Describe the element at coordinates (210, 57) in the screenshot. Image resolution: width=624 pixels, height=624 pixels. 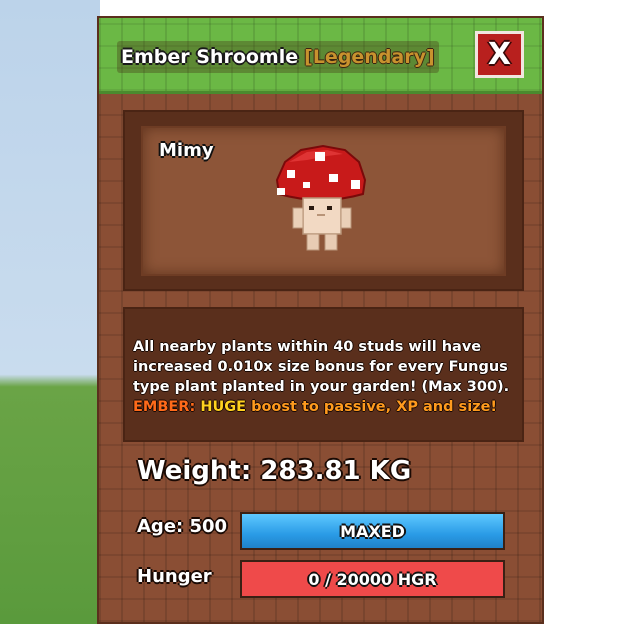
I see `pet-species-name: Ember Shroomle` at that location.